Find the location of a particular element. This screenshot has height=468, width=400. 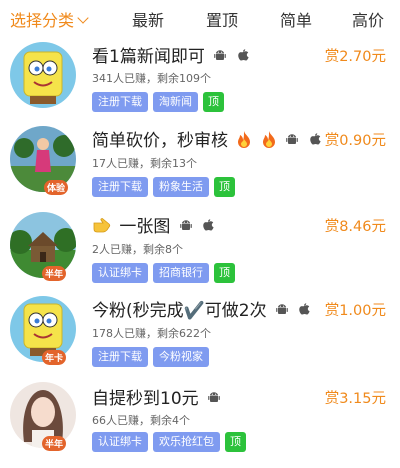

pointing-hand-emoji-icon is located at coordinates (102, 227).